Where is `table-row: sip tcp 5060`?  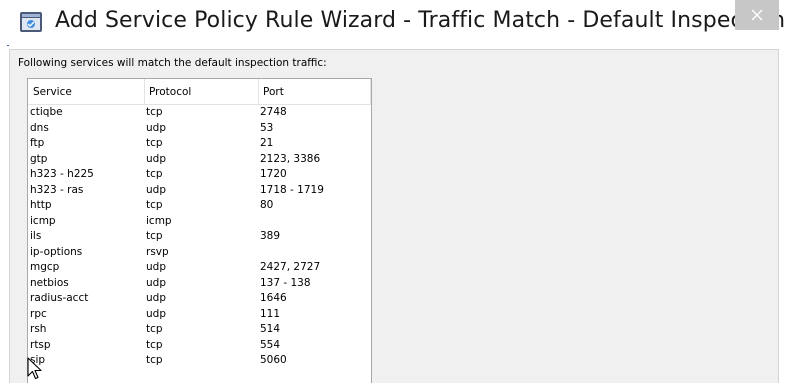 table-row: sip tcp 5060 is located at coordinates (199, 361).